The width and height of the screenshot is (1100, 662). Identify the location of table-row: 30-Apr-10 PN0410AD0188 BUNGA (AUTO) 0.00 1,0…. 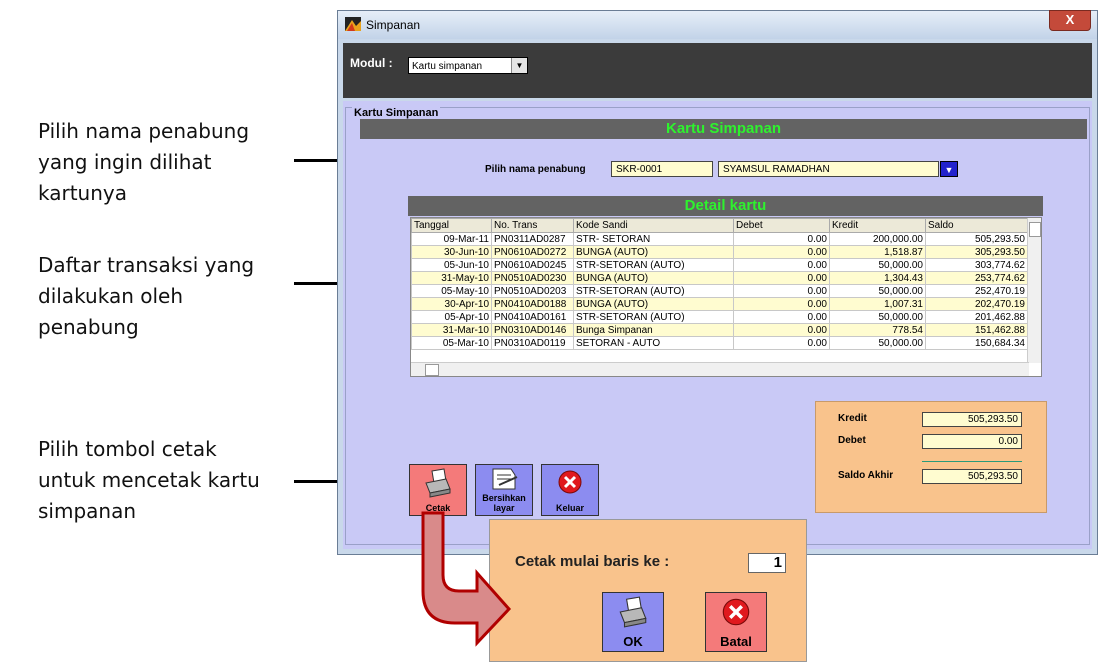
(719, 304).